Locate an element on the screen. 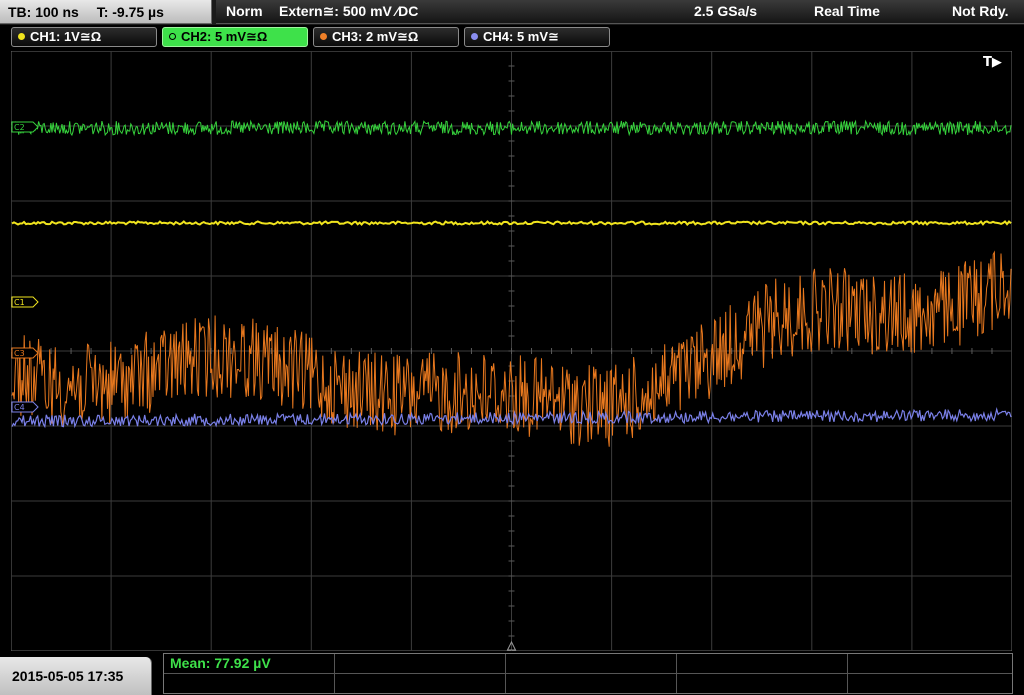 The height and width of the screenshot is (695, 1024). tab-ch1: CH1: 1V≅Ω is located at coordinates (84, 37).